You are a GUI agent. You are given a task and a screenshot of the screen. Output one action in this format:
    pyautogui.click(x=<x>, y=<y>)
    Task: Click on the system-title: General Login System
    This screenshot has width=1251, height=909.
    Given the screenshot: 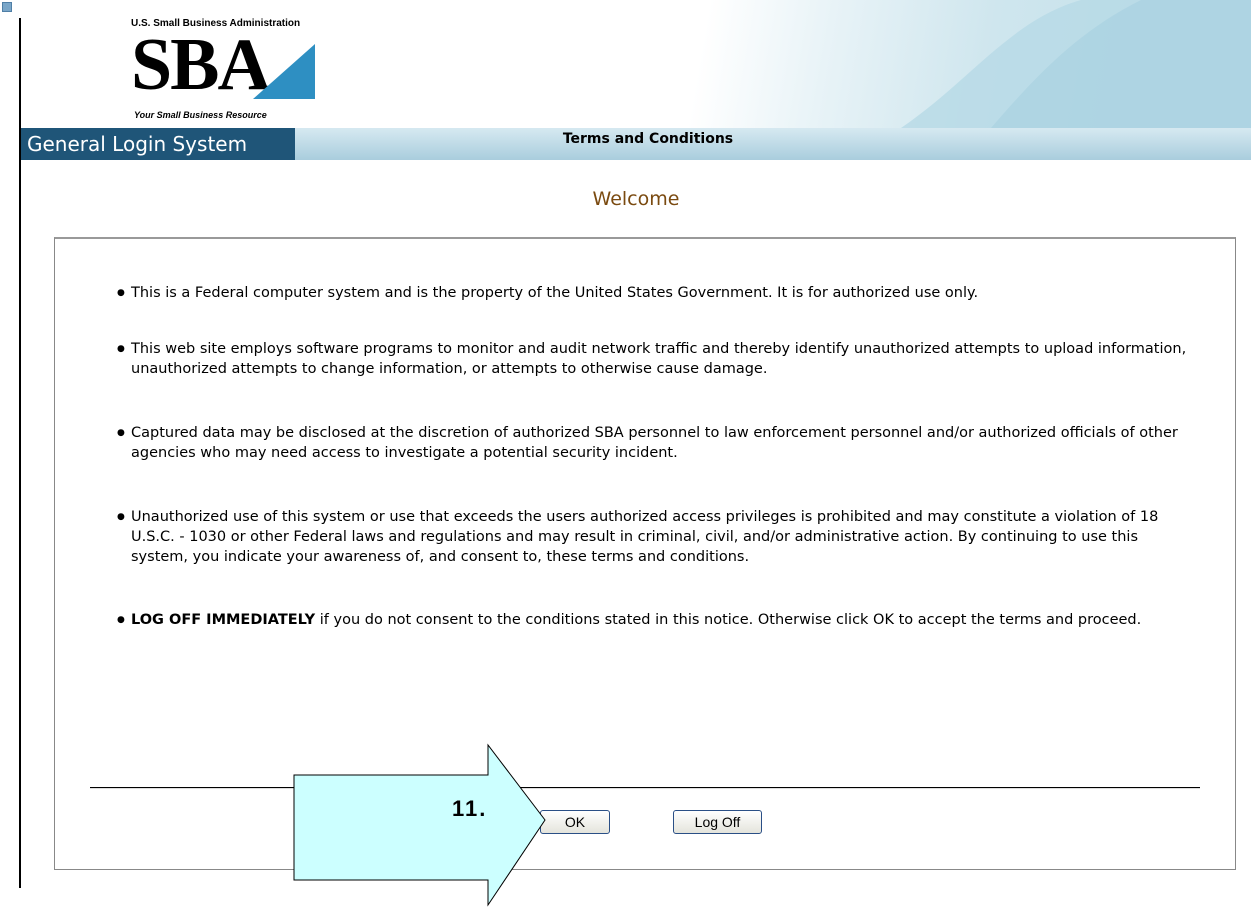 What is the action you would take?
    pyautogui.click(x=158, y=144)
    